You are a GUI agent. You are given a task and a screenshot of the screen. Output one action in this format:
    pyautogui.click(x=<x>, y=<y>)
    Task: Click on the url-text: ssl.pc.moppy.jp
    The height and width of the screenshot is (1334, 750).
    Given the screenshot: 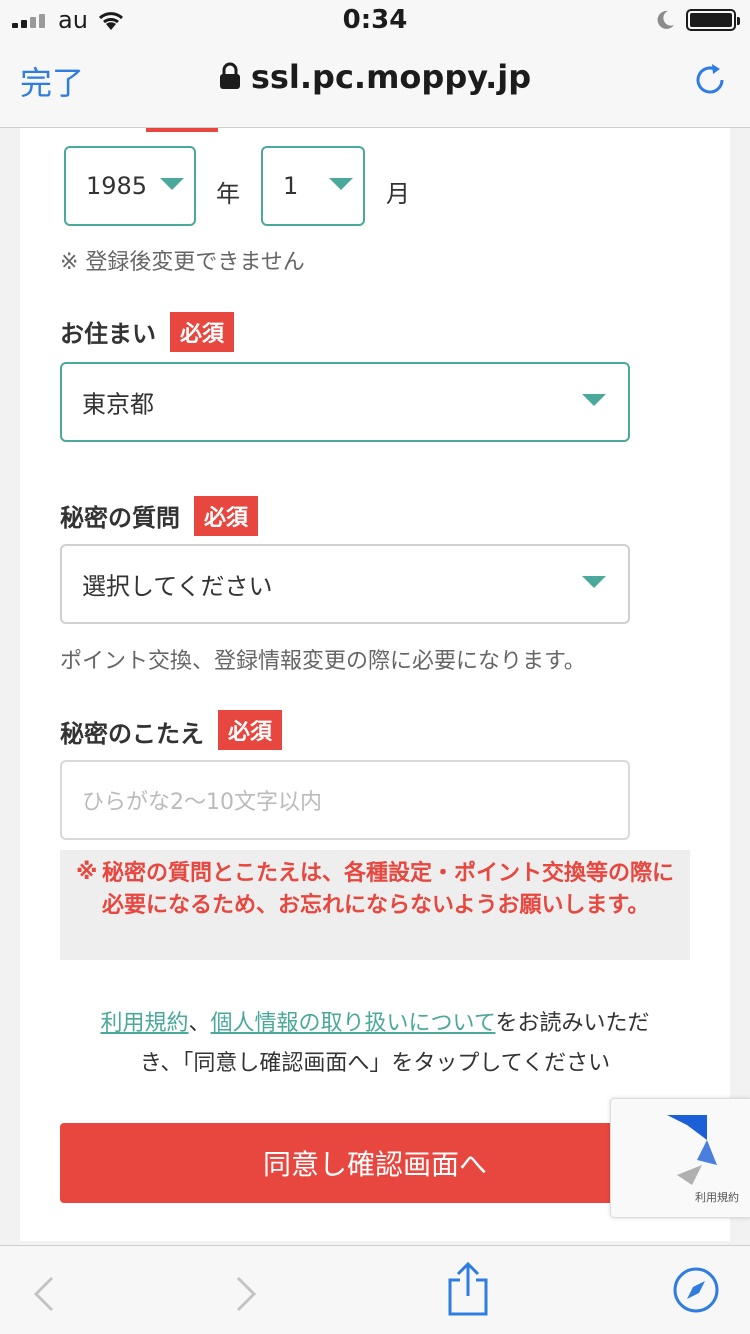 What is the action you would take?
    pyautogui.click(x=391, y=77)
    